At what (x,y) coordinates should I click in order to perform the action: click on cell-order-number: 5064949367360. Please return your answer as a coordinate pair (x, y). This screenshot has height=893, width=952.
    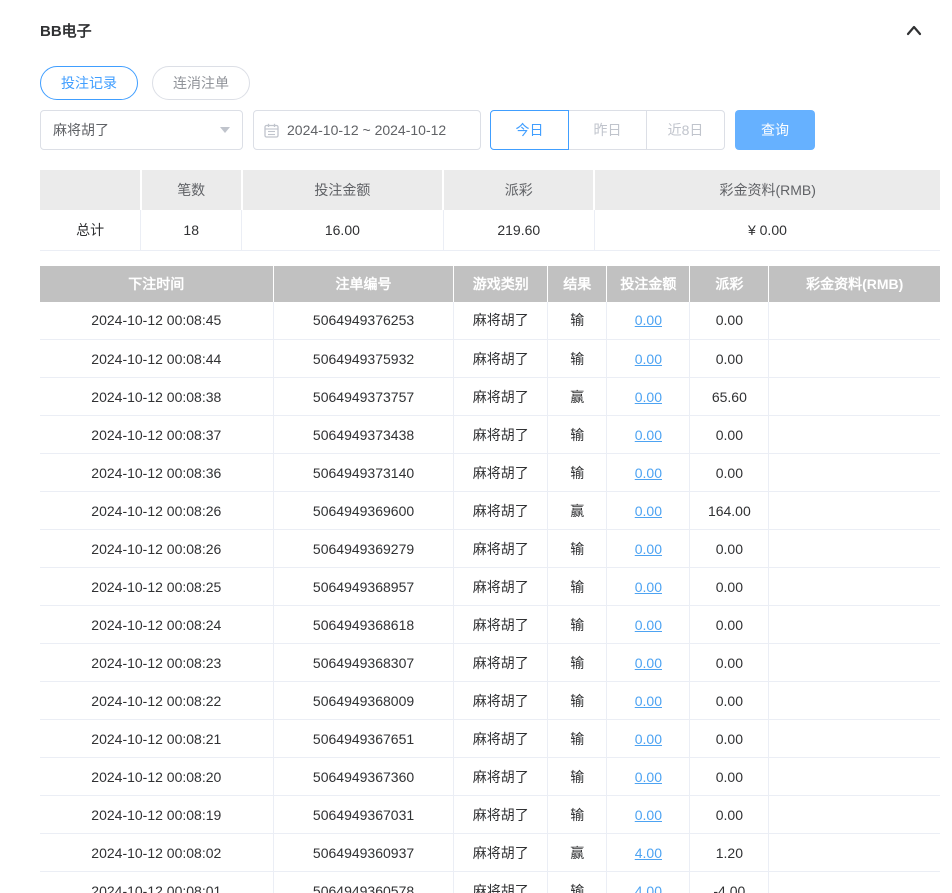
    Looking at the image, I should click on (363, 776).